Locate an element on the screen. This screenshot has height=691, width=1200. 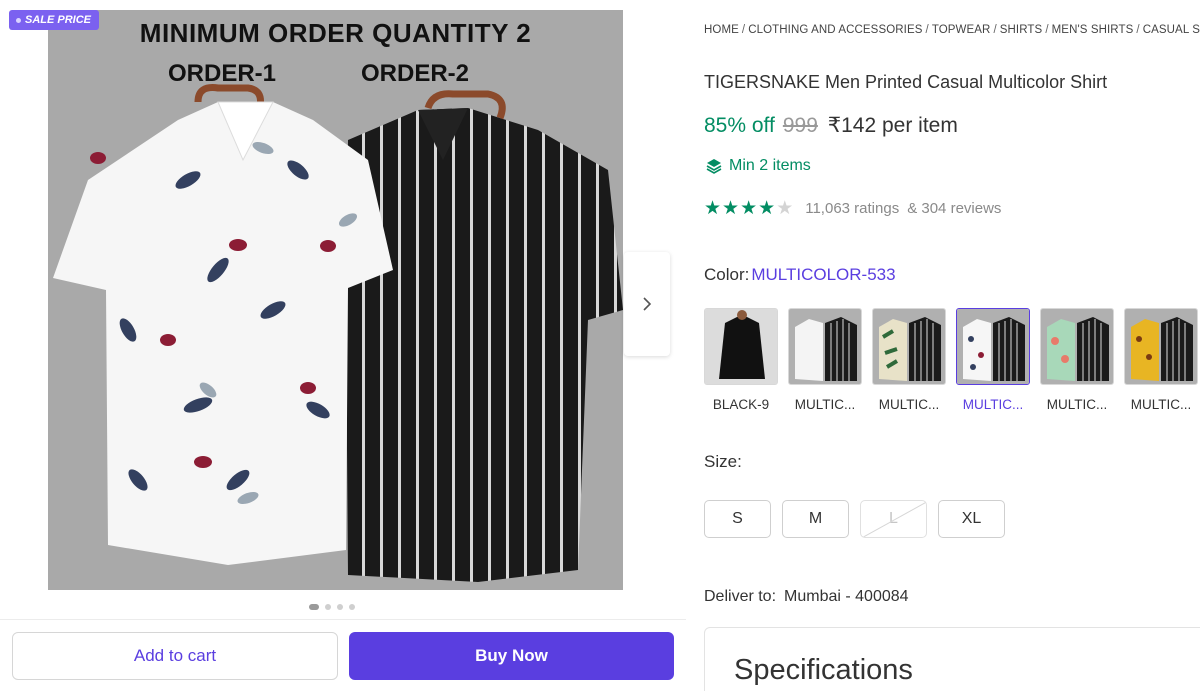
rating-stars: ★ ★ ★ ★ ★ is located at coordinates (748, 208).